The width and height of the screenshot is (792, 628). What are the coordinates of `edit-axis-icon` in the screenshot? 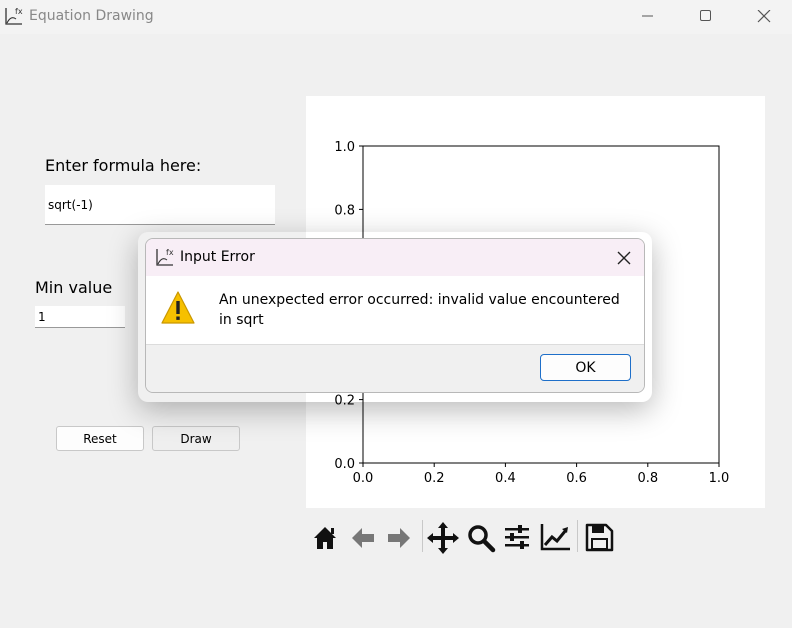 It's located at (555, 537).